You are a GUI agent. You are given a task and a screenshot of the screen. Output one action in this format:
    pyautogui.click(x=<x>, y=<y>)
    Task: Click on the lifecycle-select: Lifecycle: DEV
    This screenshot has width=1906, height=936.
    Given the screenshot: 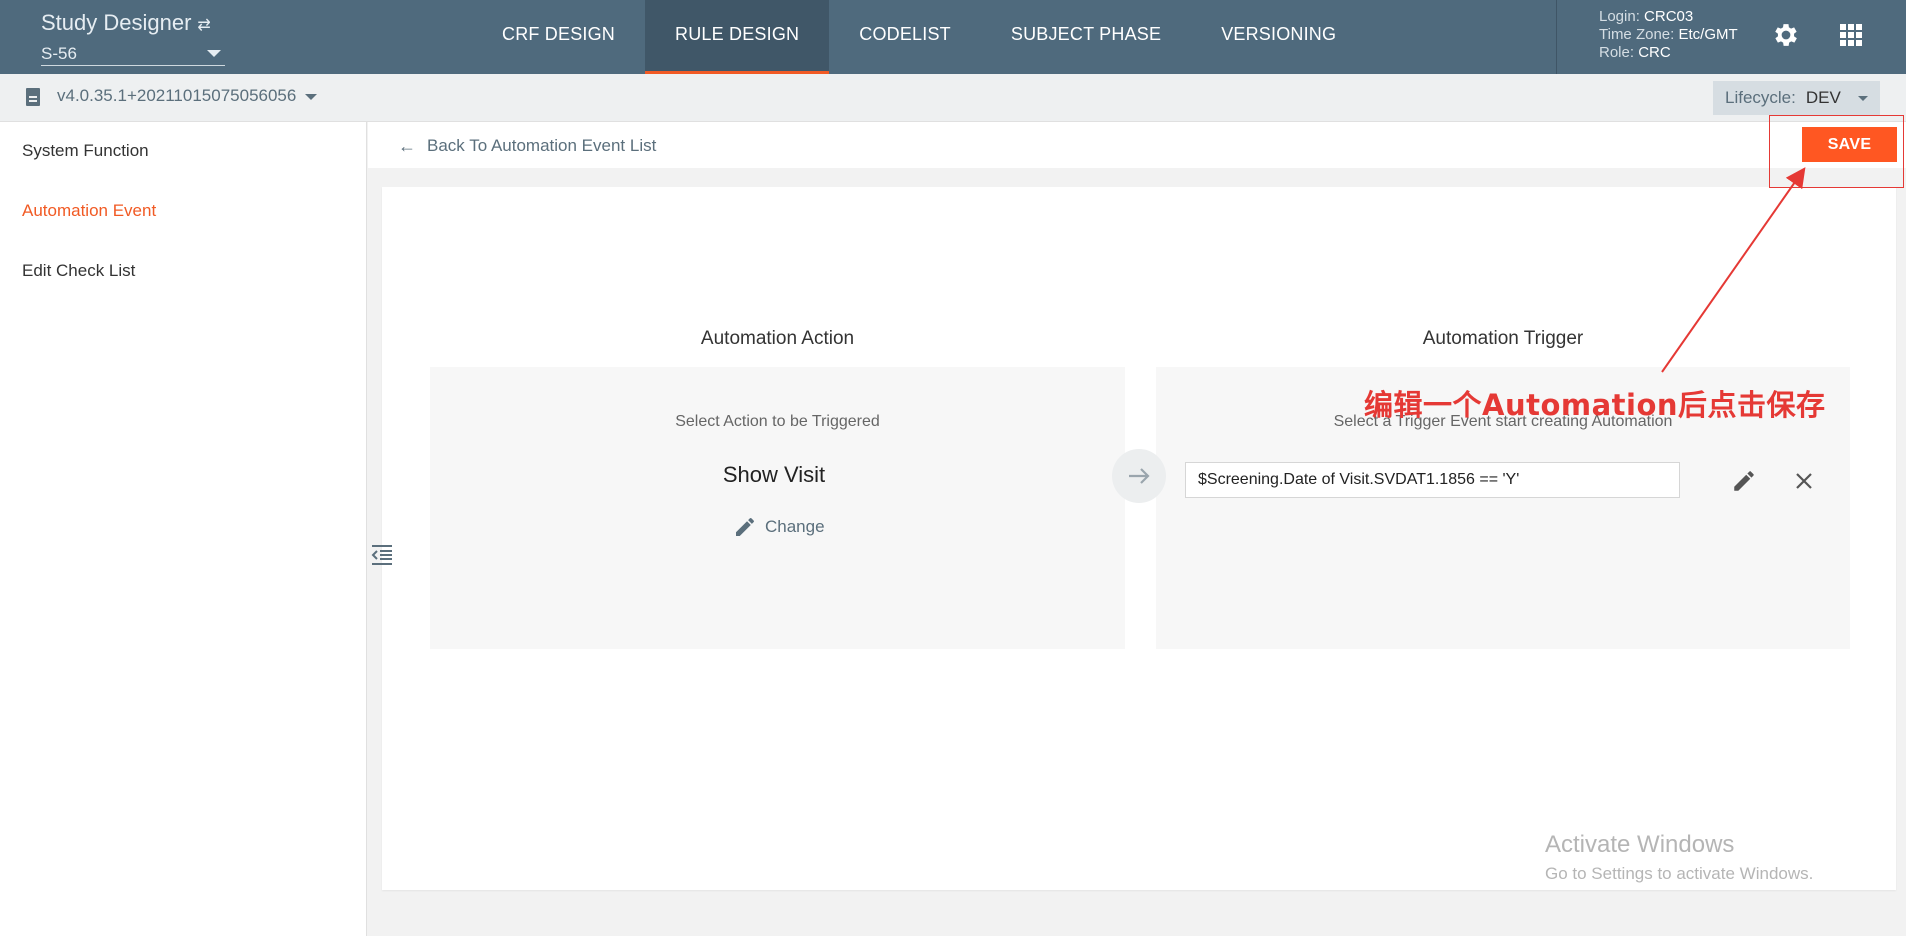 What is the action you would take?
    pyautogui.click(x=1796, y=98)
    